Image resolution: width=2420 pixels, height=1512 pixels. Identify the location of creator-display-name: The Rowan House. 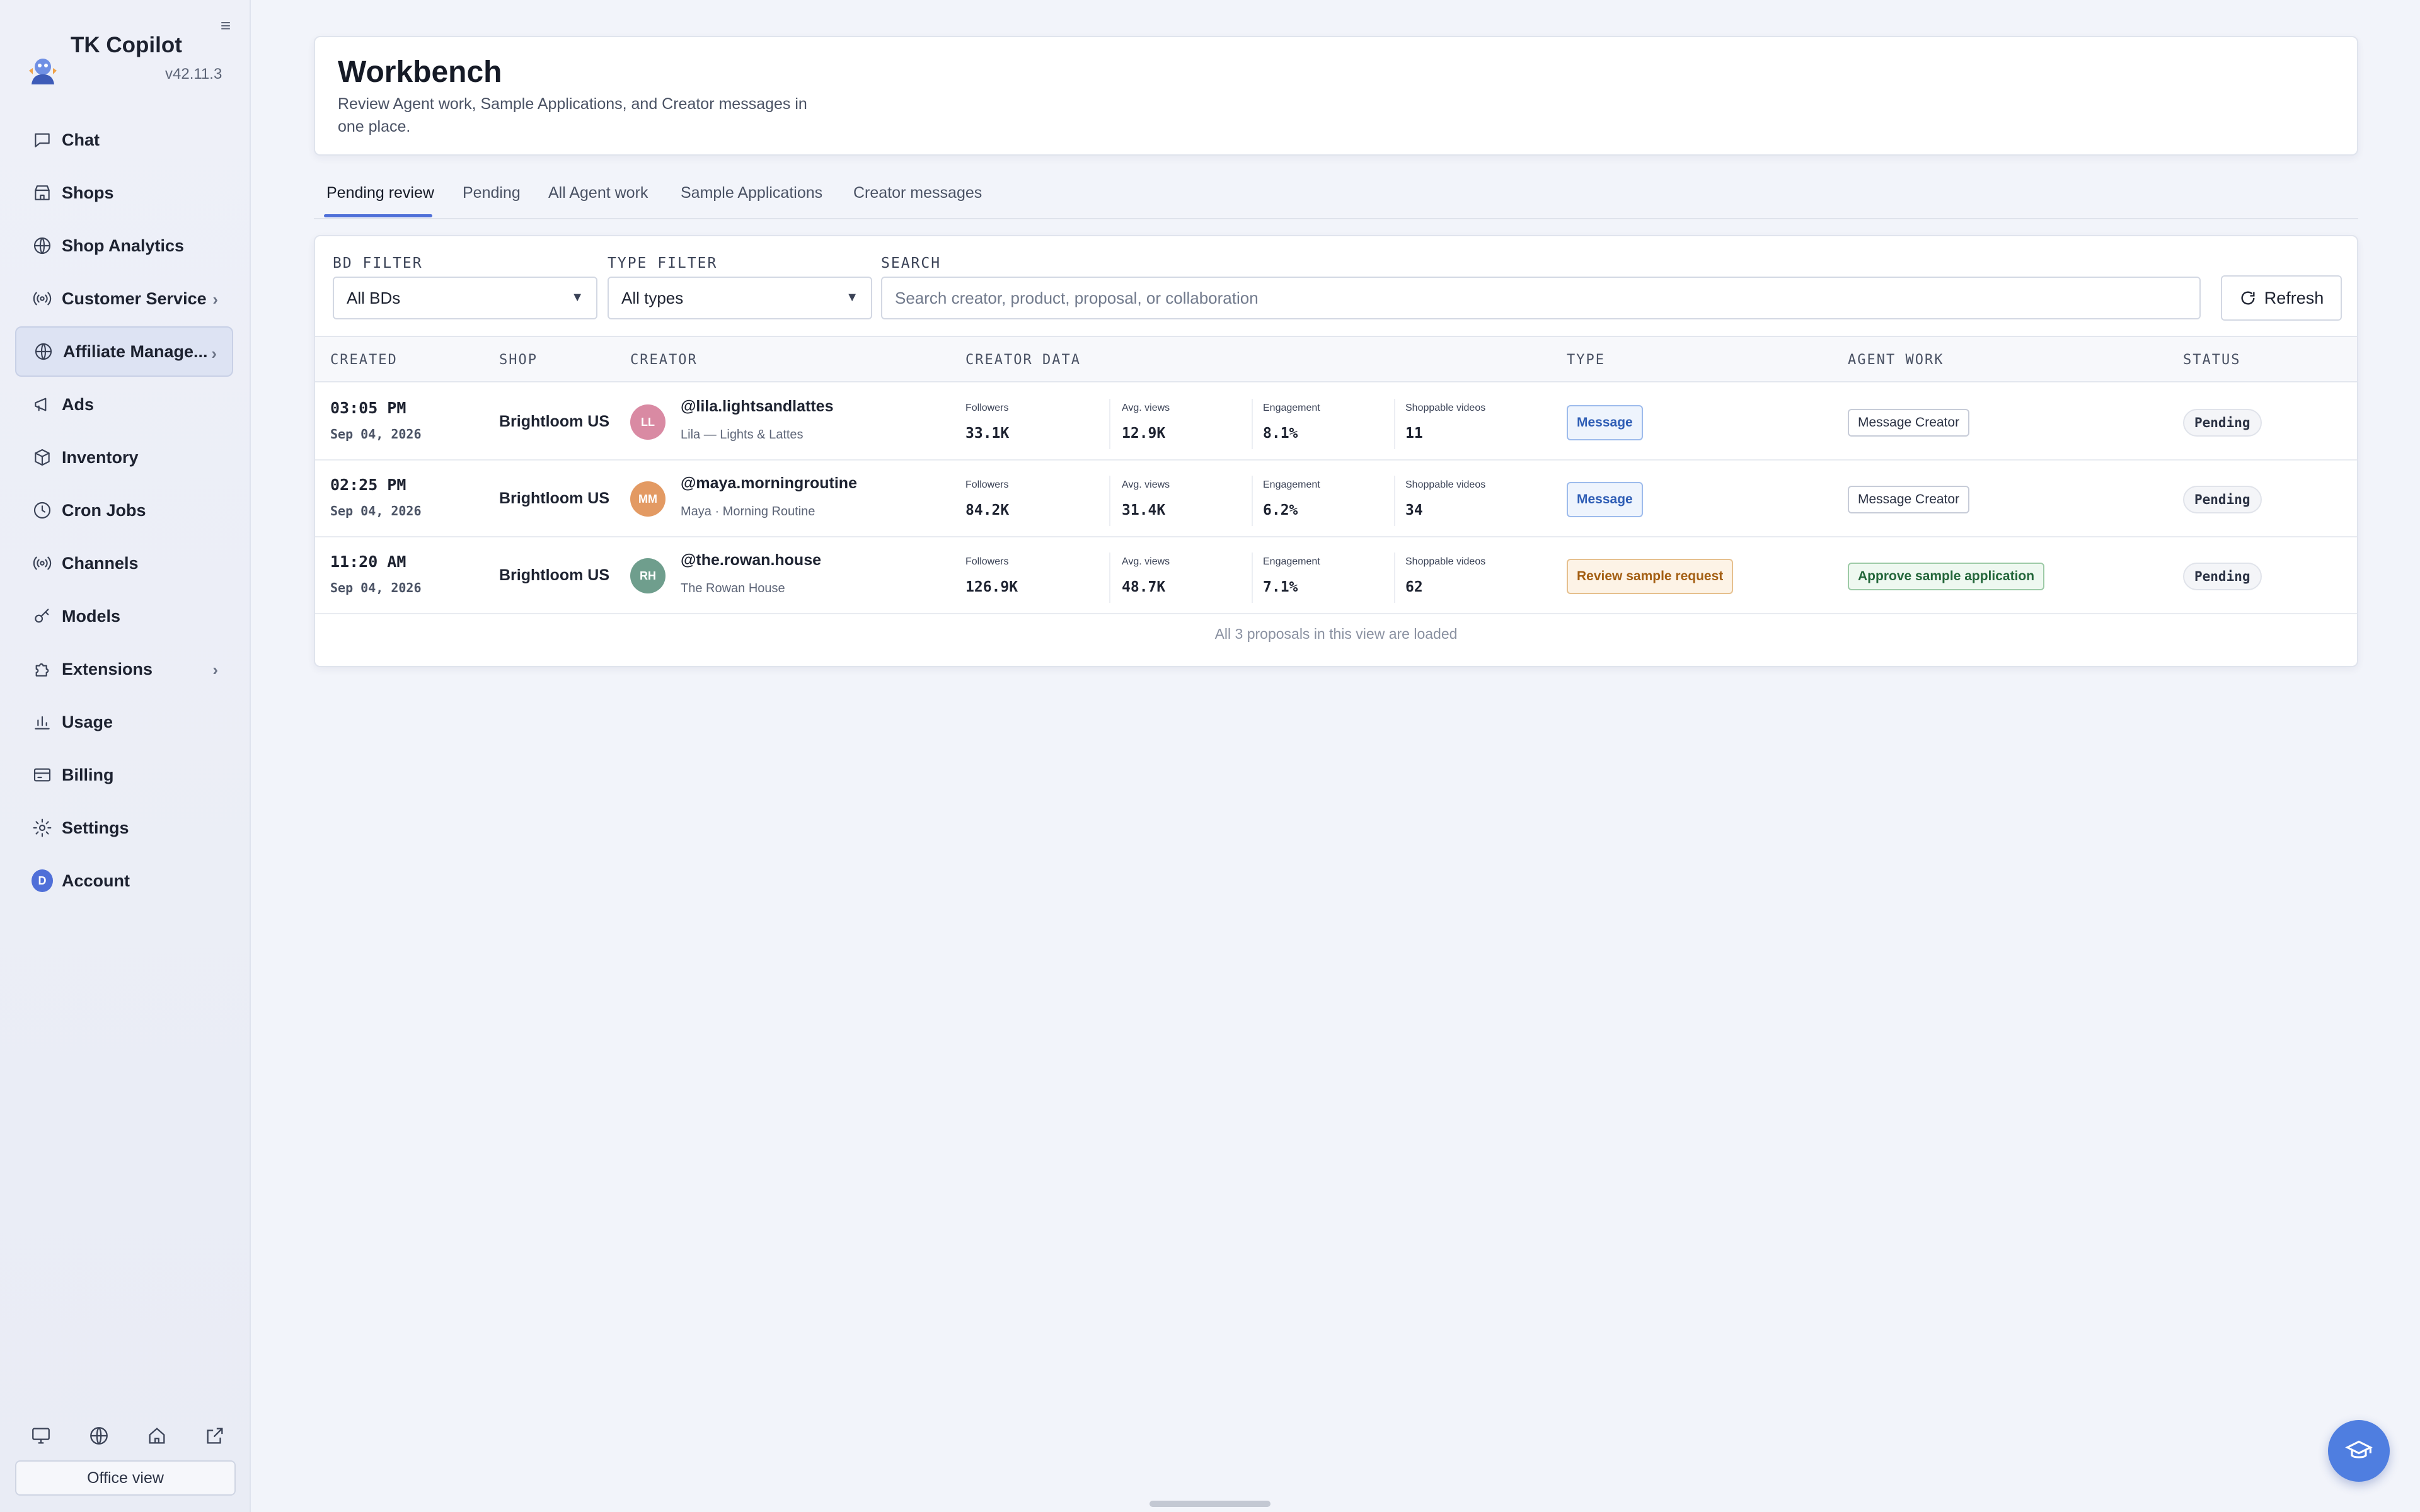
(733, 588).